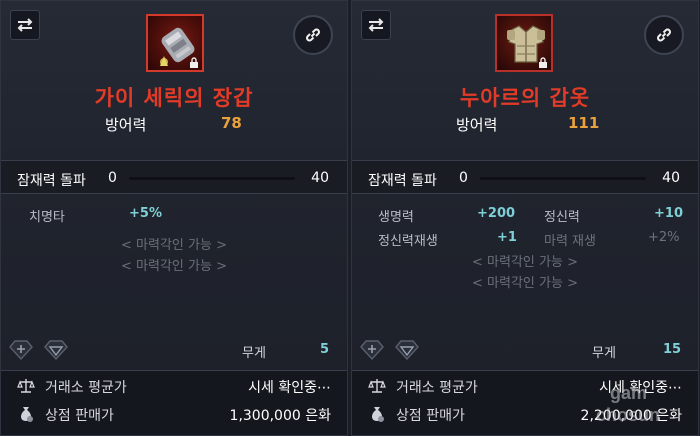 This screenshot has height=436, width=700. I want to click on price-footer: 거래소 평균가 시세 확인중⋯ 상점 판매가 1,300,000 은화, so click(174, 402).